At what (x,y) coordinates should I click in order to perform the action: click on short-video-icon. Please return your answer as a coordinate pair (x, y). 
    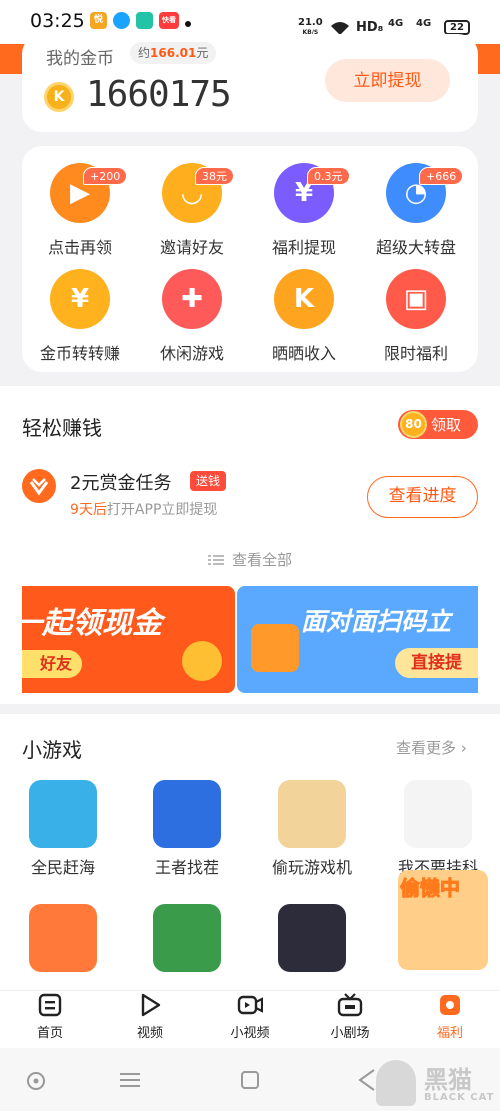
    Looking at the image, I should click on (250, 1005).